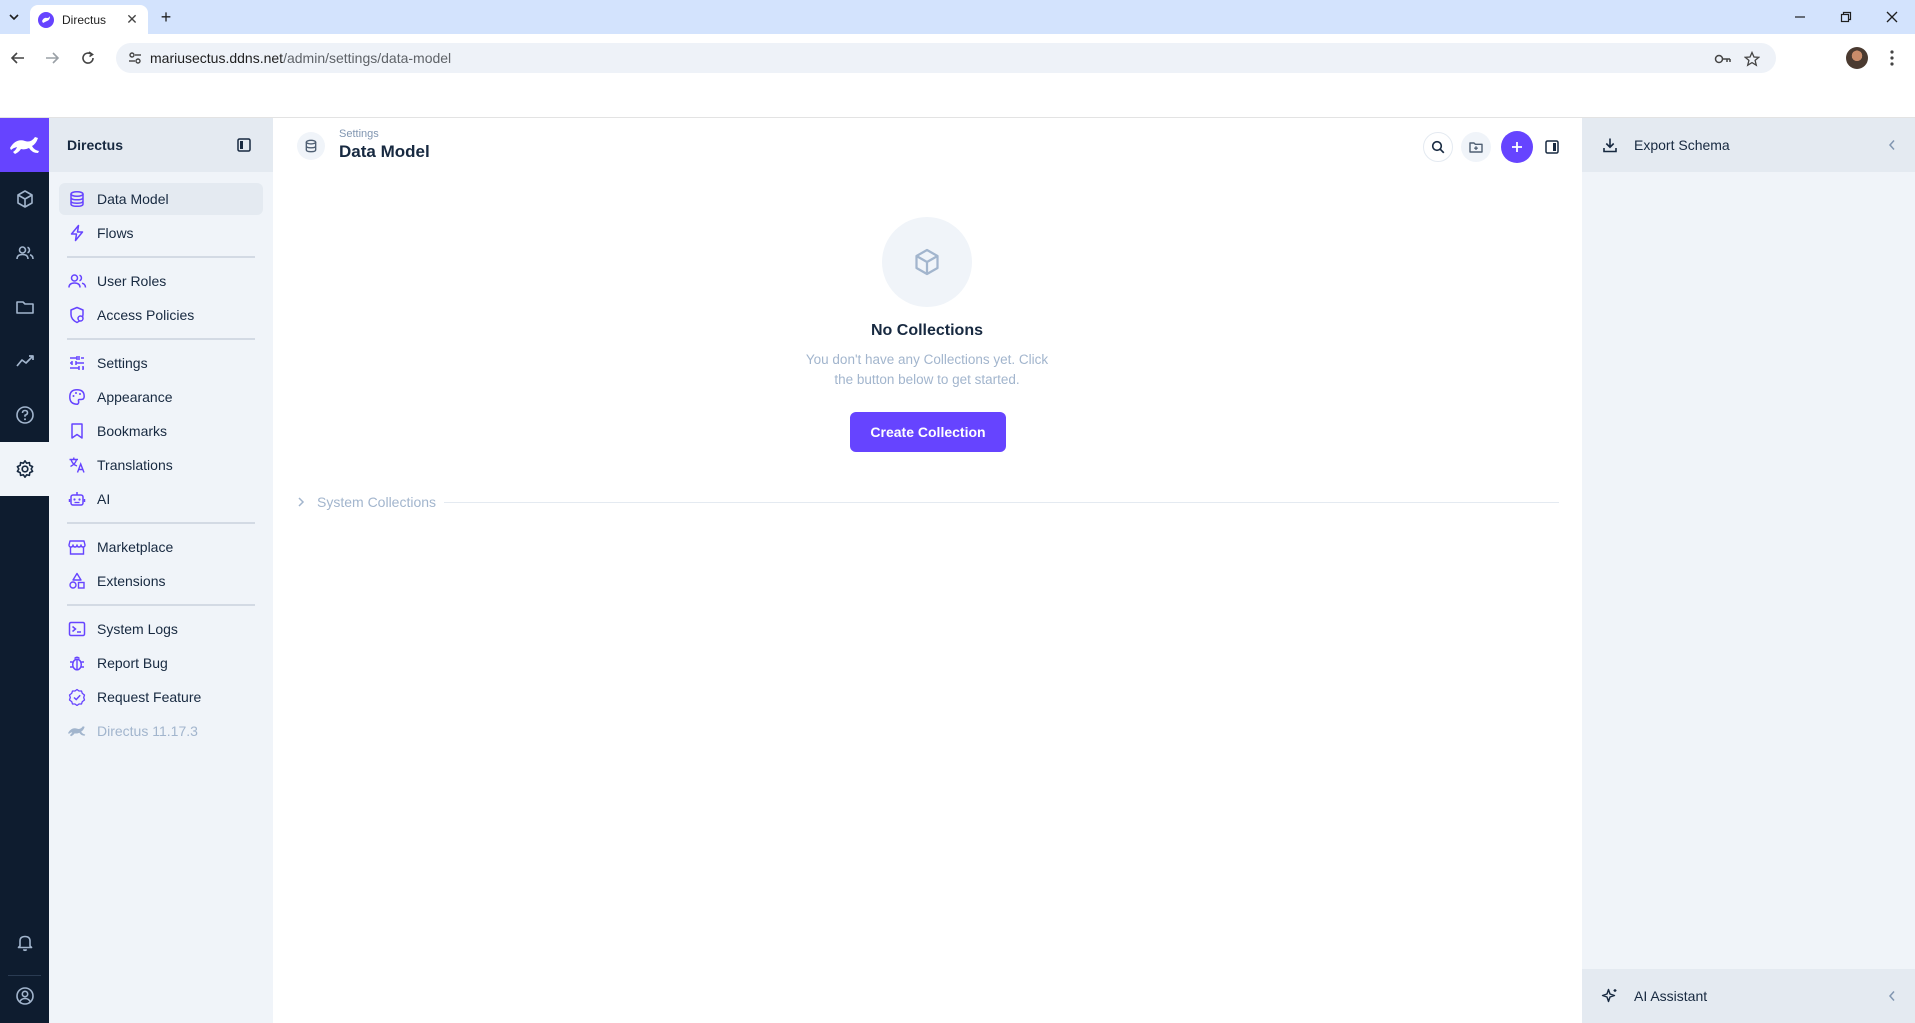  Describe the element at coordinates (131, 581) in the screenshot. I see `nav-label-extensions: Extensions` at that location.